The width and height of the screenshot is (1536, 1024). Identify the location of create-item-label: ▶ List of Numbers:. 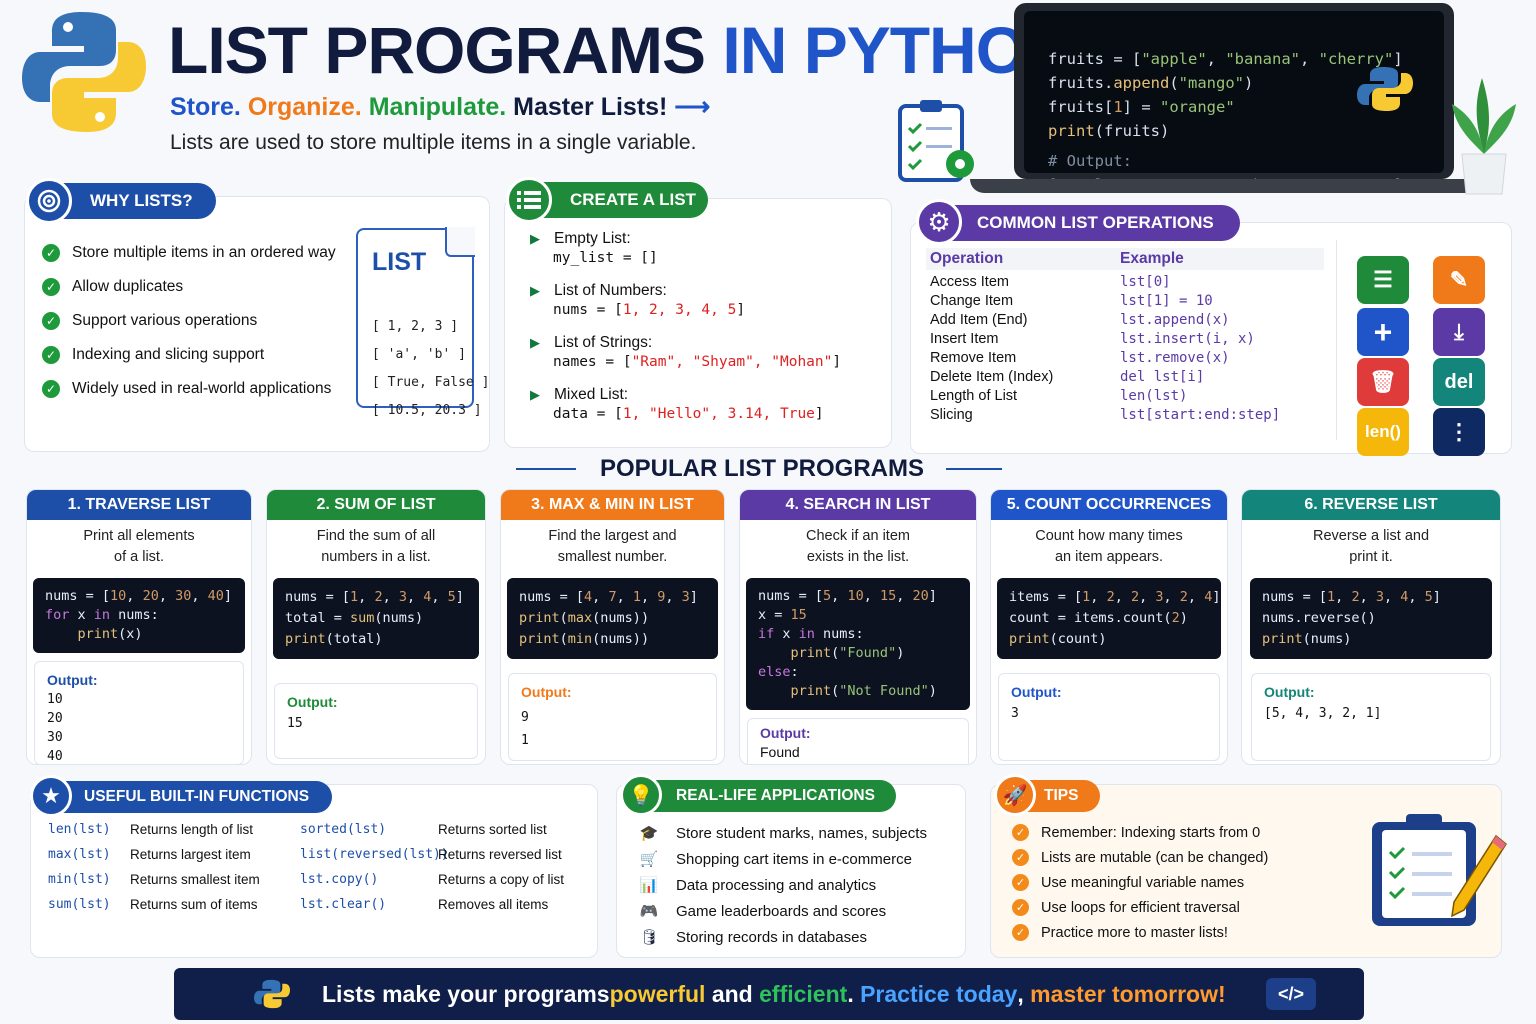
(598, 290).